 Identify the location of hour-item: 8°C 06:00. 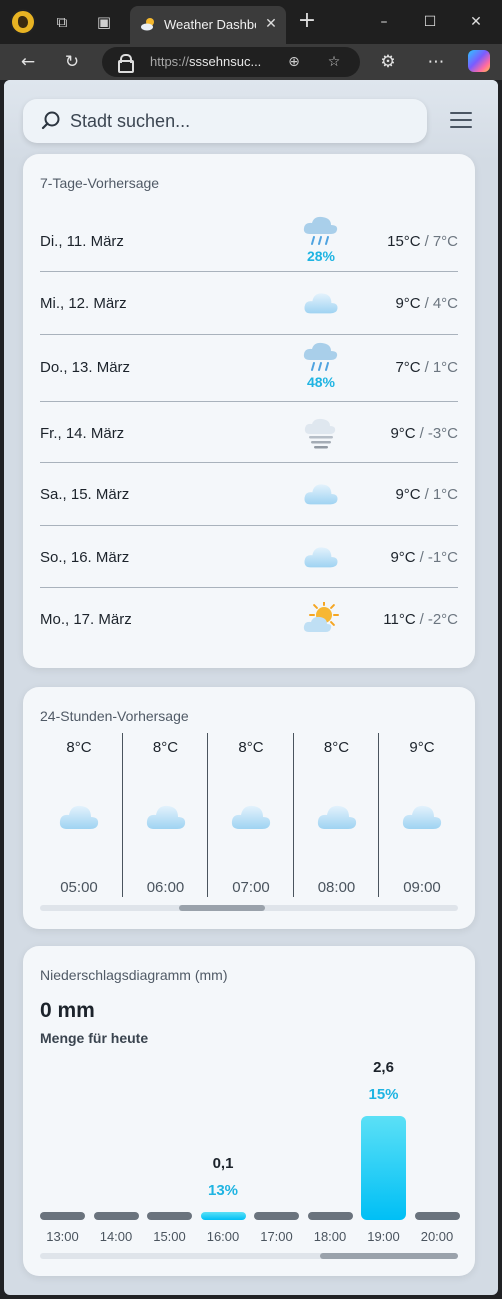
(164, 815).